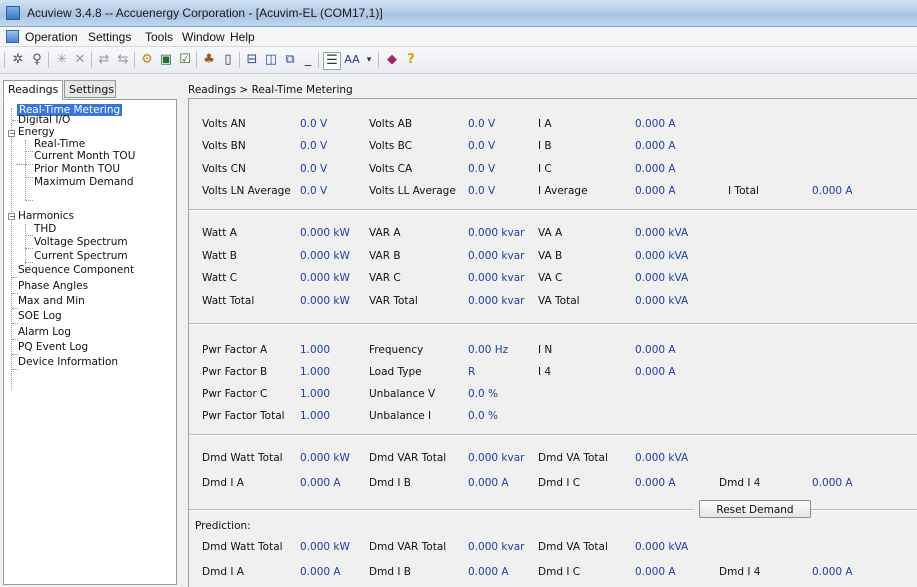 The height and width of the screenshot is (587, 917). I want to click on connect-icon: ✲, so click(18, 60).